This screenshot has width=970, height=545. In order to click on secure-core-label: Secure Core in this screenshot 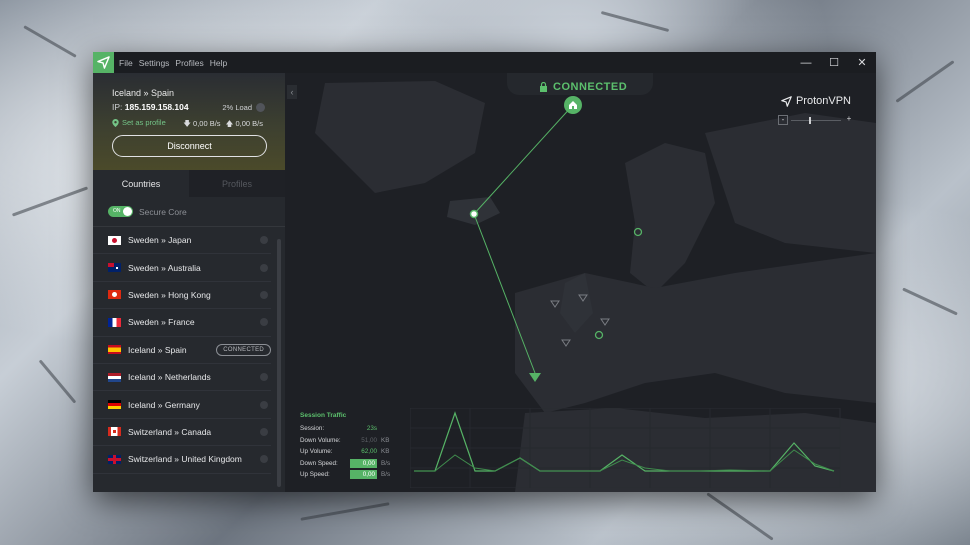, I will do `click(163, 211)`.